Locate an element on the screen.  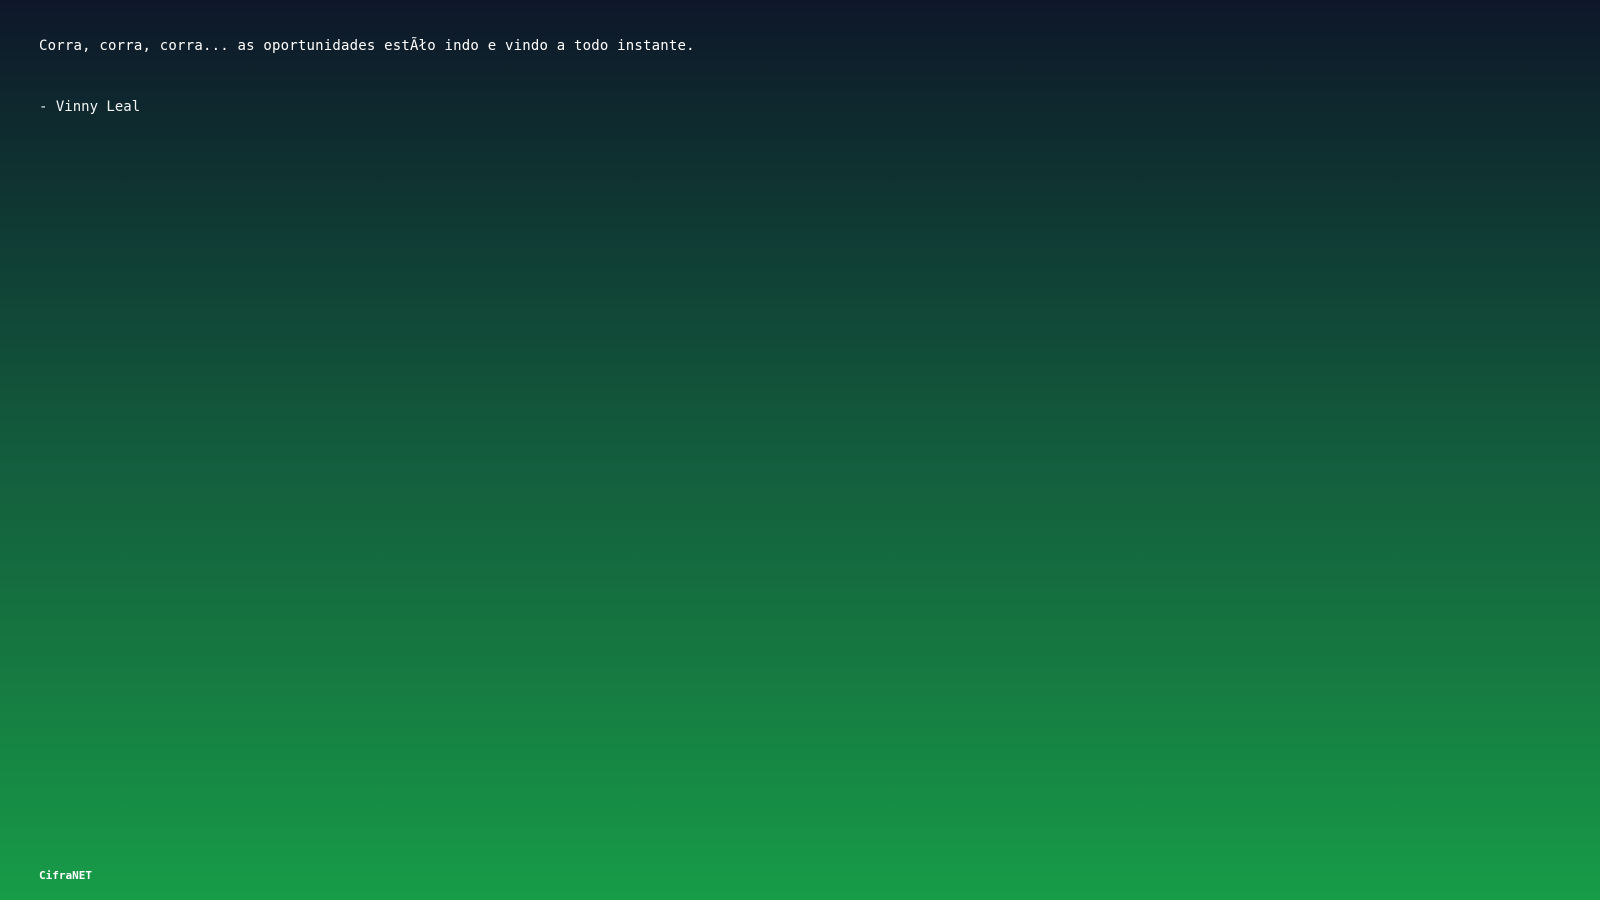
brand-label: CifraNET is located at coordinates (65, 875).